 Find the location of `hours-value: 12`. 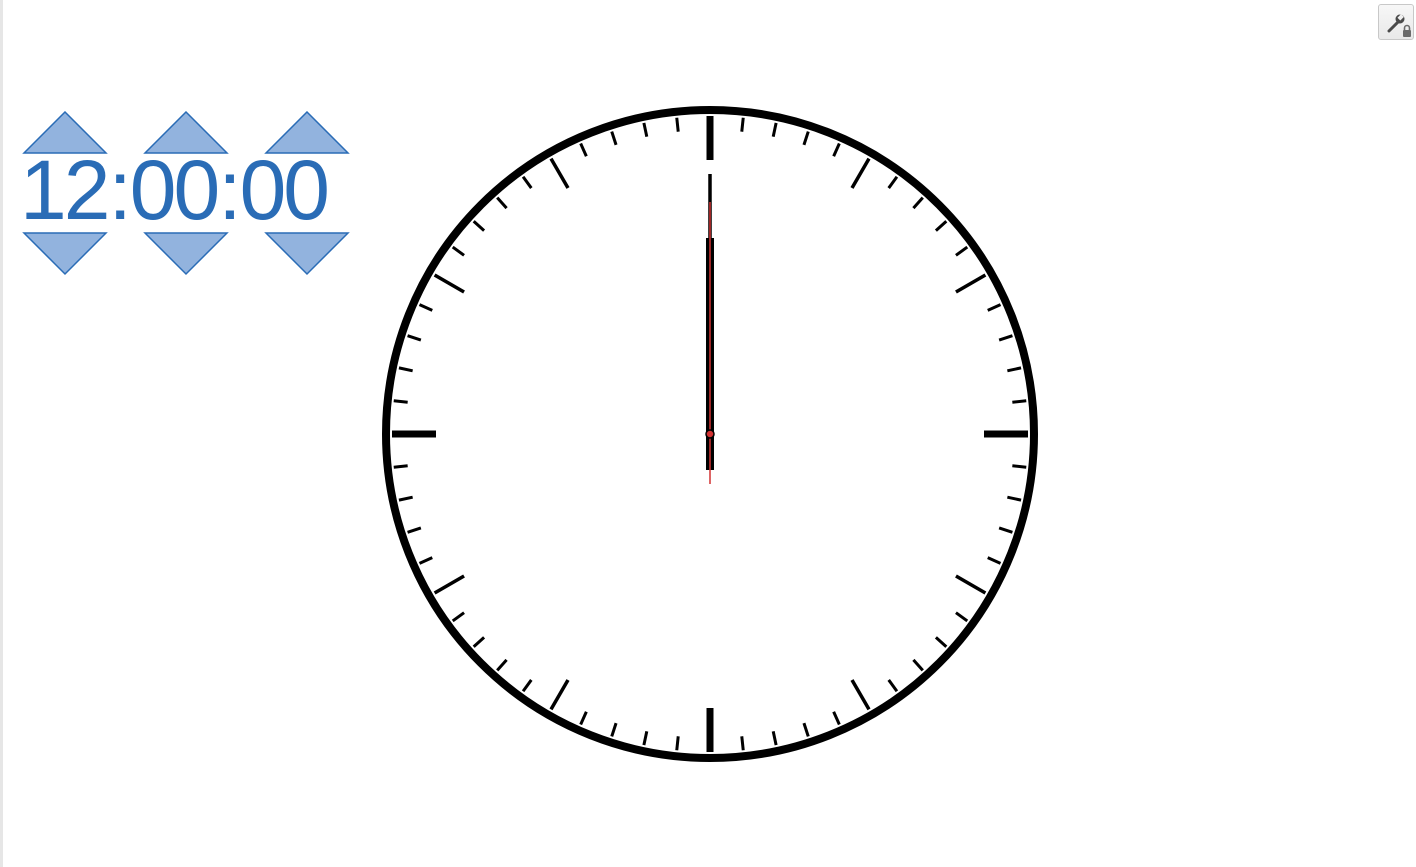

hours-value: 12 is located at coordinates (65, 190).